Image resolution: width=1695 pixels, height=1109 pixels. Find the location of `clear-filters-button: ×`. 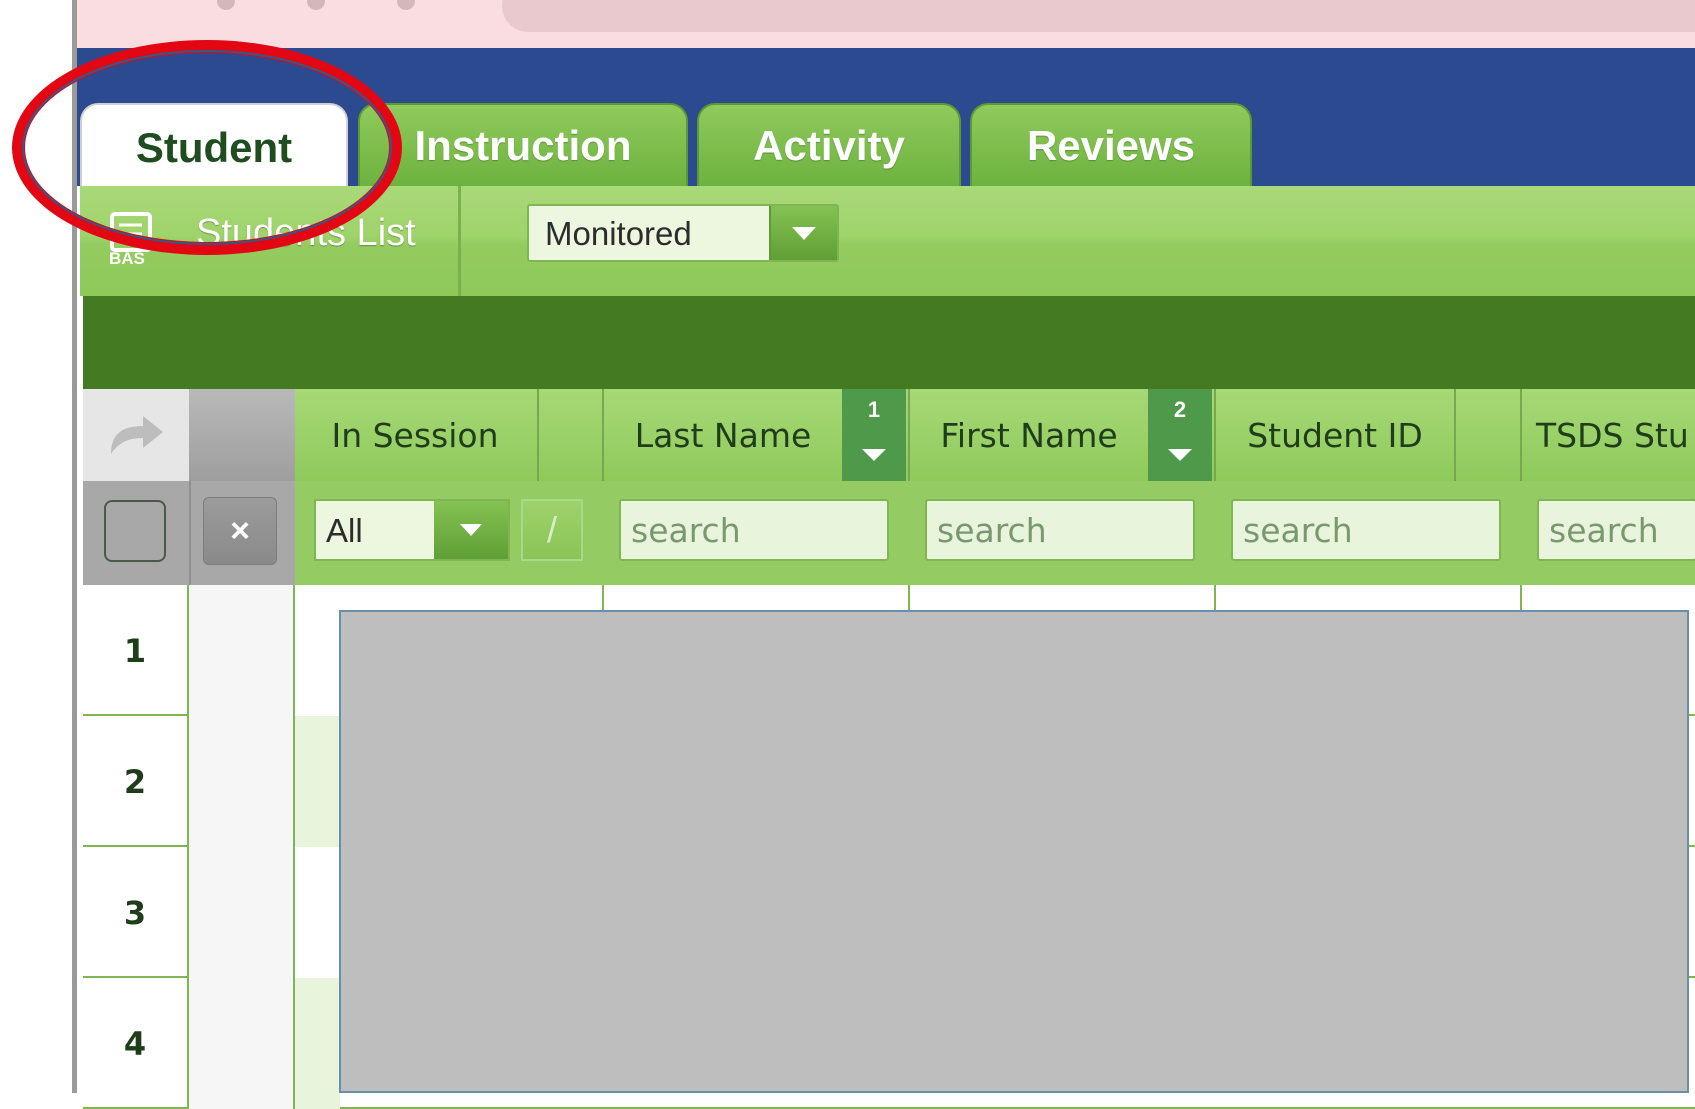

clear-filters-button: × is located at coordinates (240, 531).